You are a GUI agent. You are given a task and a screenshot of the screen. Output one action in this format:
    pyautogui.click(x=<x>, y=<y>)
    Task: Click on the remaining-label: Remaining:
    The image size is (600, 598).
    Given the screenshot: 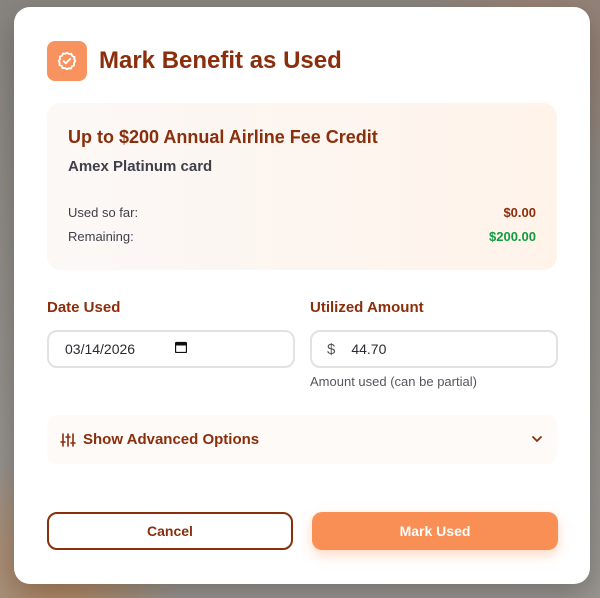 What is the action you would take?
    pyautogui.click(x=101, y=236)
    